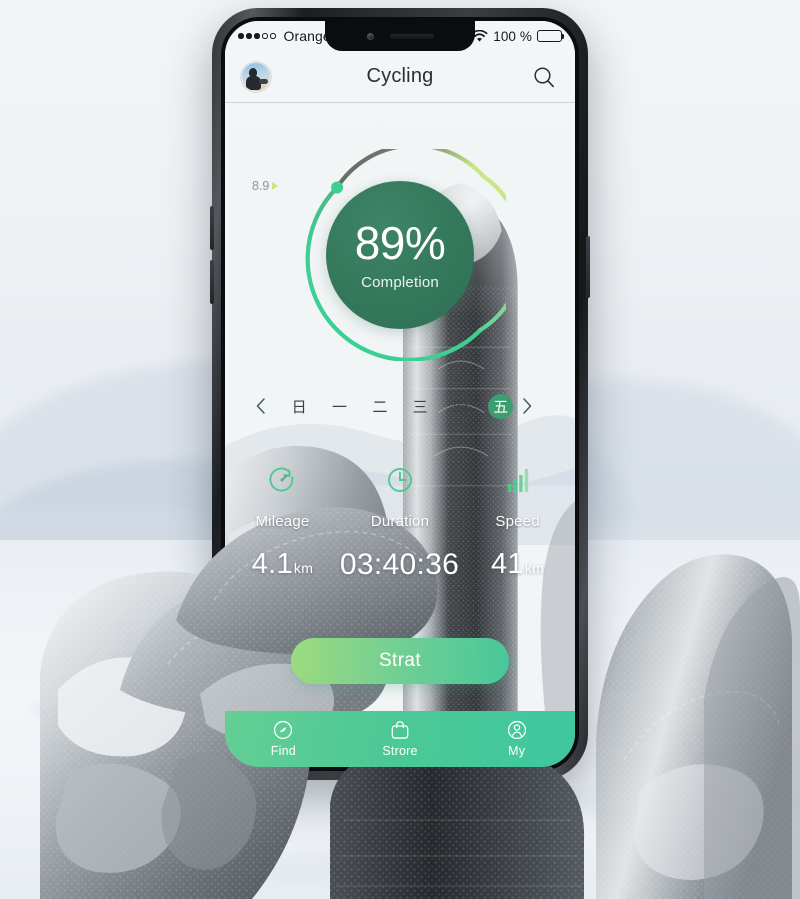 This screenshot has width=800, height=899. I want to click on battery-percent-label: 100 %, so click(512, 36).